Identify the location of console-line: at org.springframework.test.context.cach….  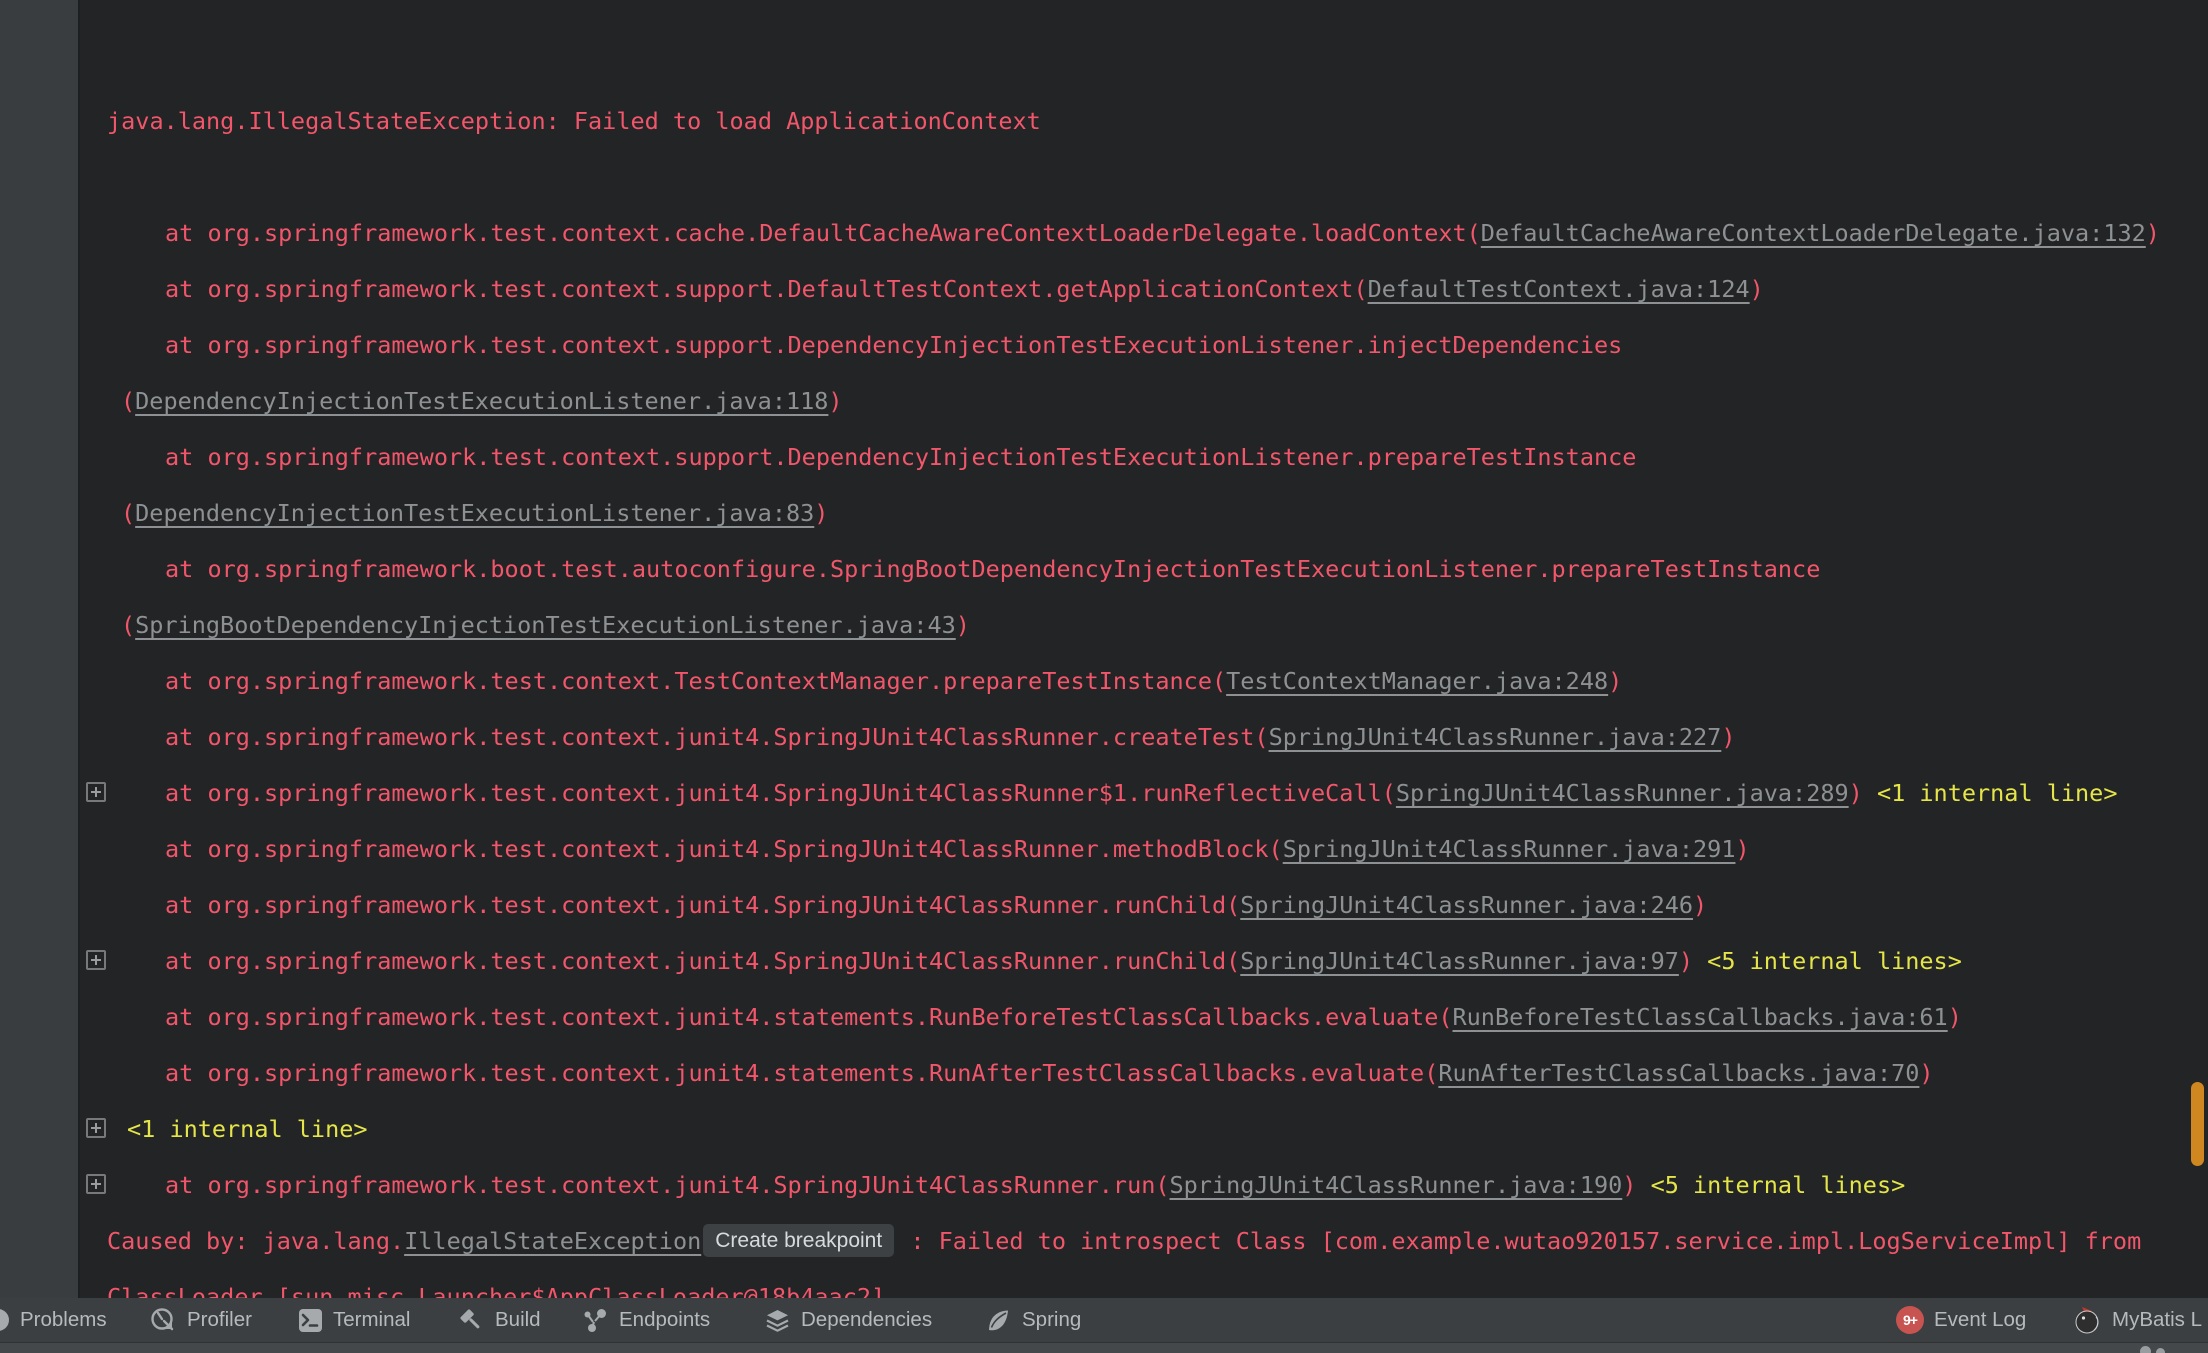
(1157, 233).